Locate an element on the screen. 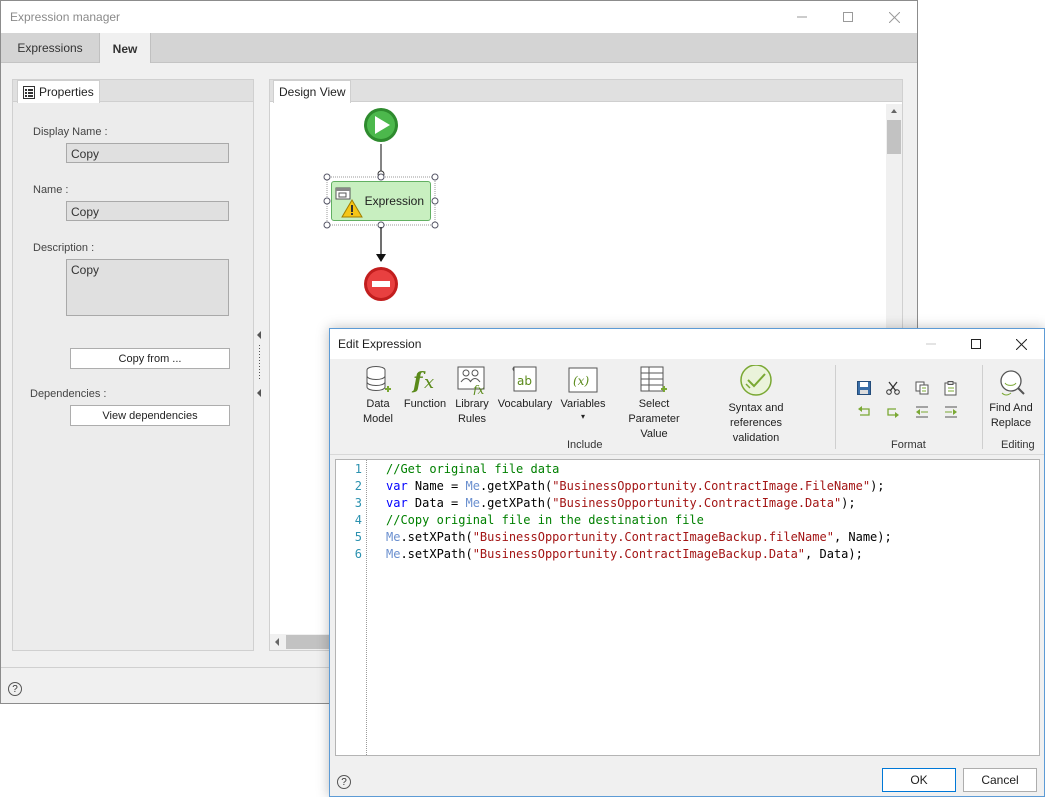 The image size is (1045, 797). title-bar: Expression manager is located at coordinates (459, 17).